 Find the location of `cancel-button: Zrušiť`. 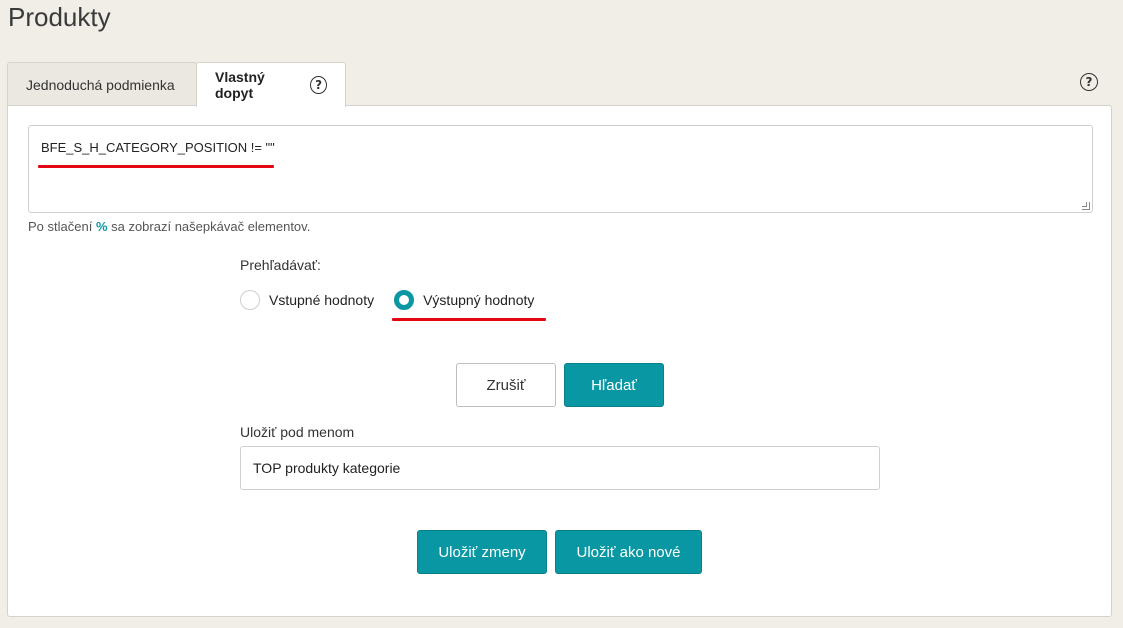

cancel-button: Zrušiť is located at coordinates (506, 385).